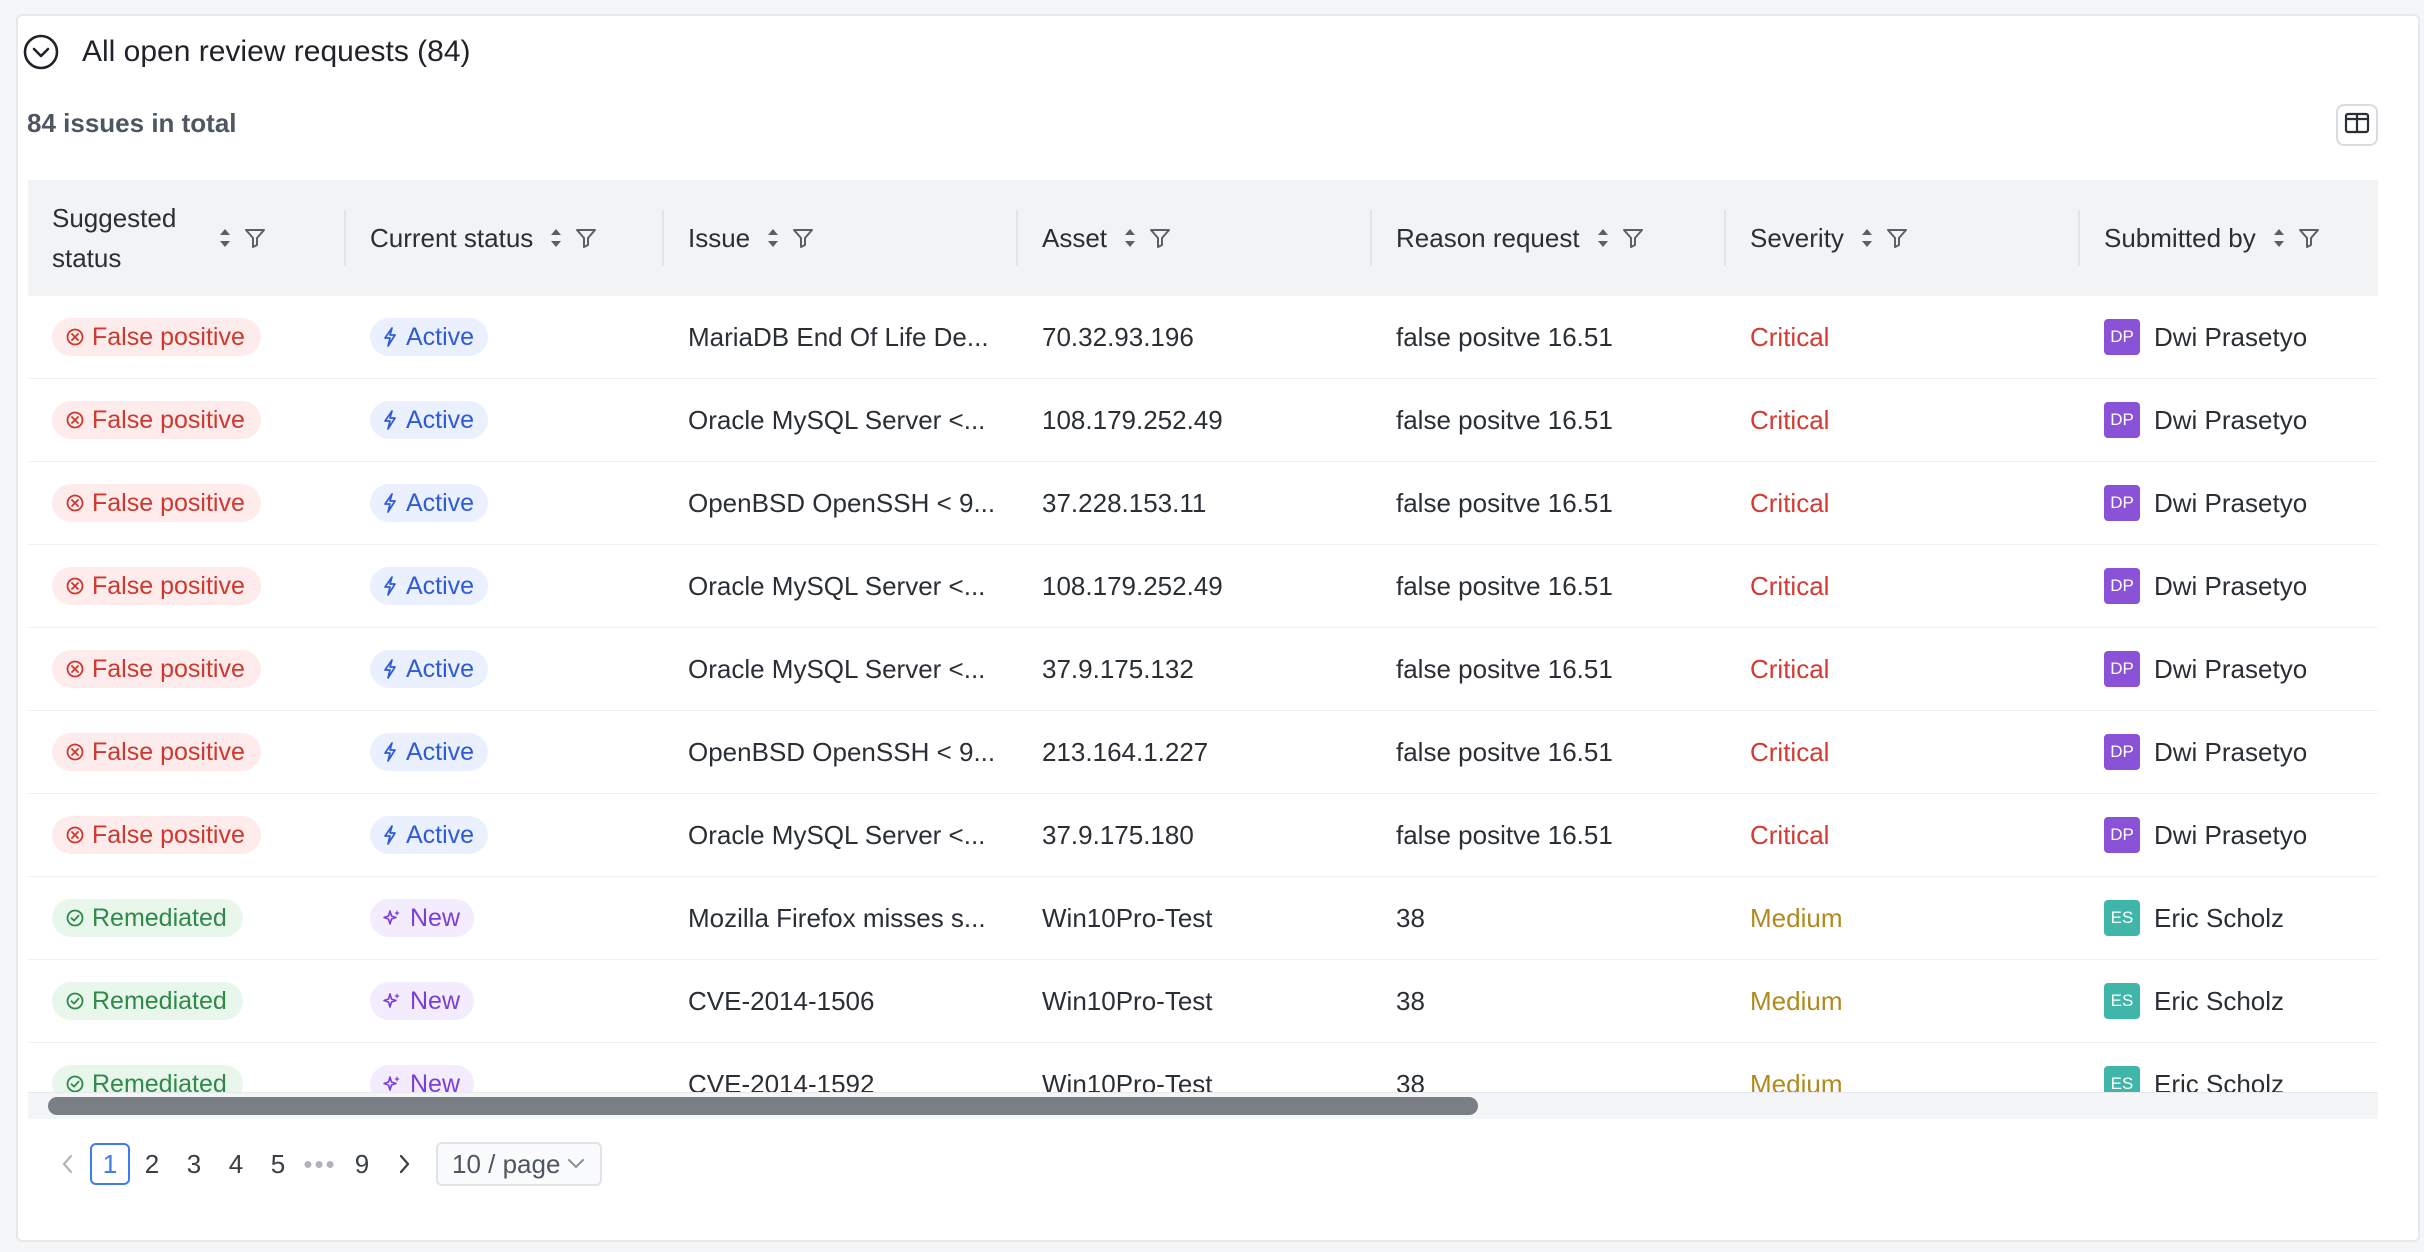 This screenshot has width=2424, height=1252. Describe the element at coordinates (1118, 336) in the screenshot. I see `asset-cell: 70.32.93.196` at that location.